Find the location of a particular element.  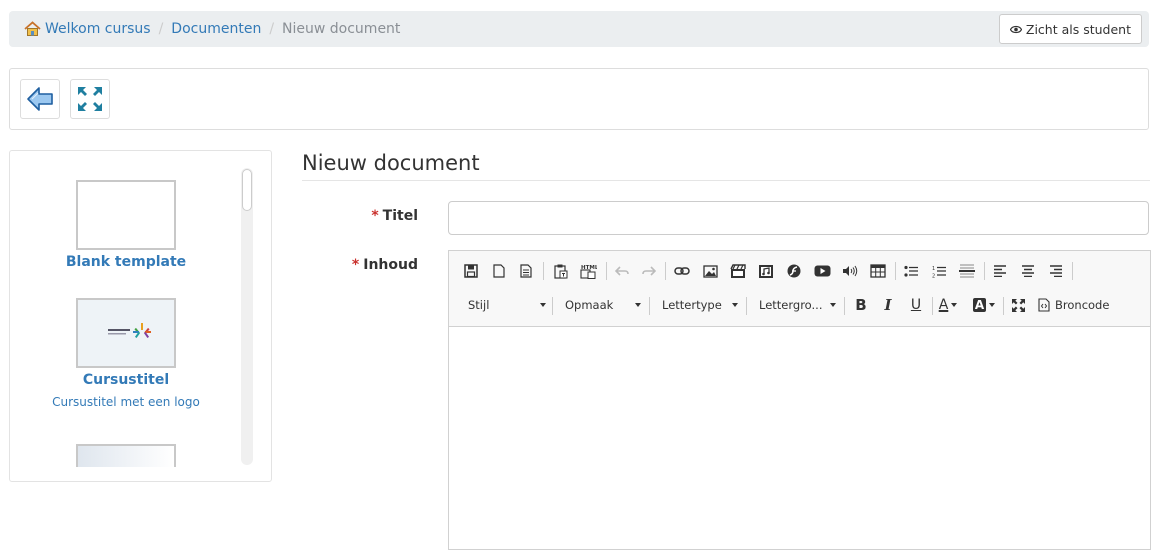

template-thumbnail is located at coordinates (126, 455).